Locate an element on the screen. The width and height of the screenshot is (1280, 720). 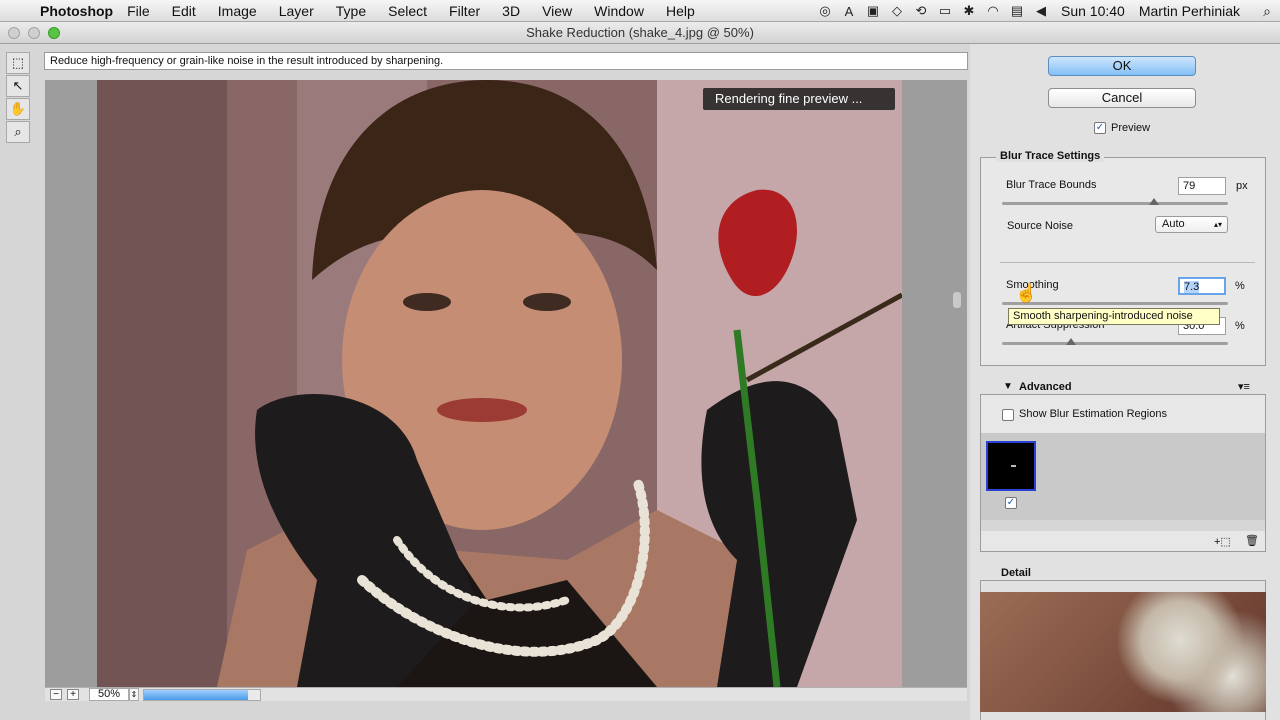
app-menu: Photoshop is located at coordinates (76, 11).